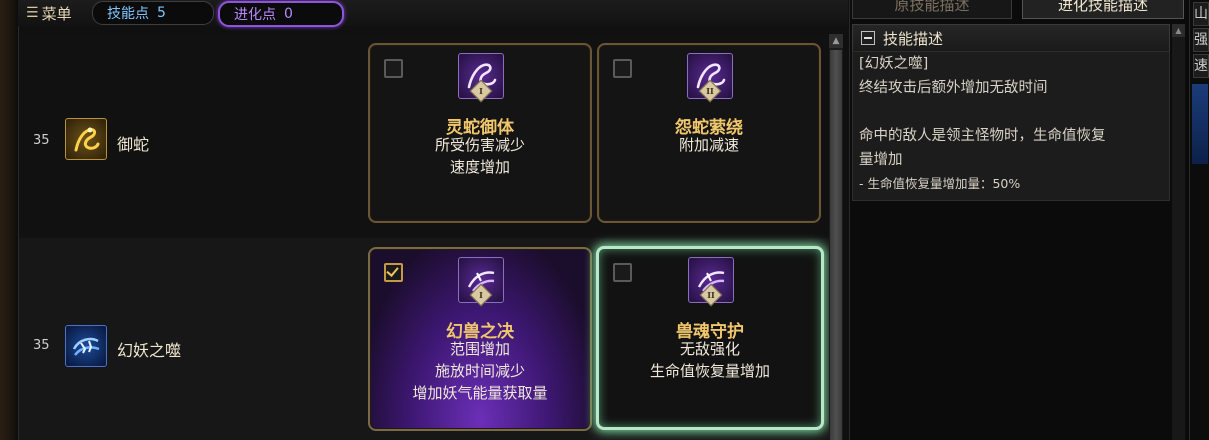  I want to click on option-effect: 生命值恢复量增加, so click(709, 371).